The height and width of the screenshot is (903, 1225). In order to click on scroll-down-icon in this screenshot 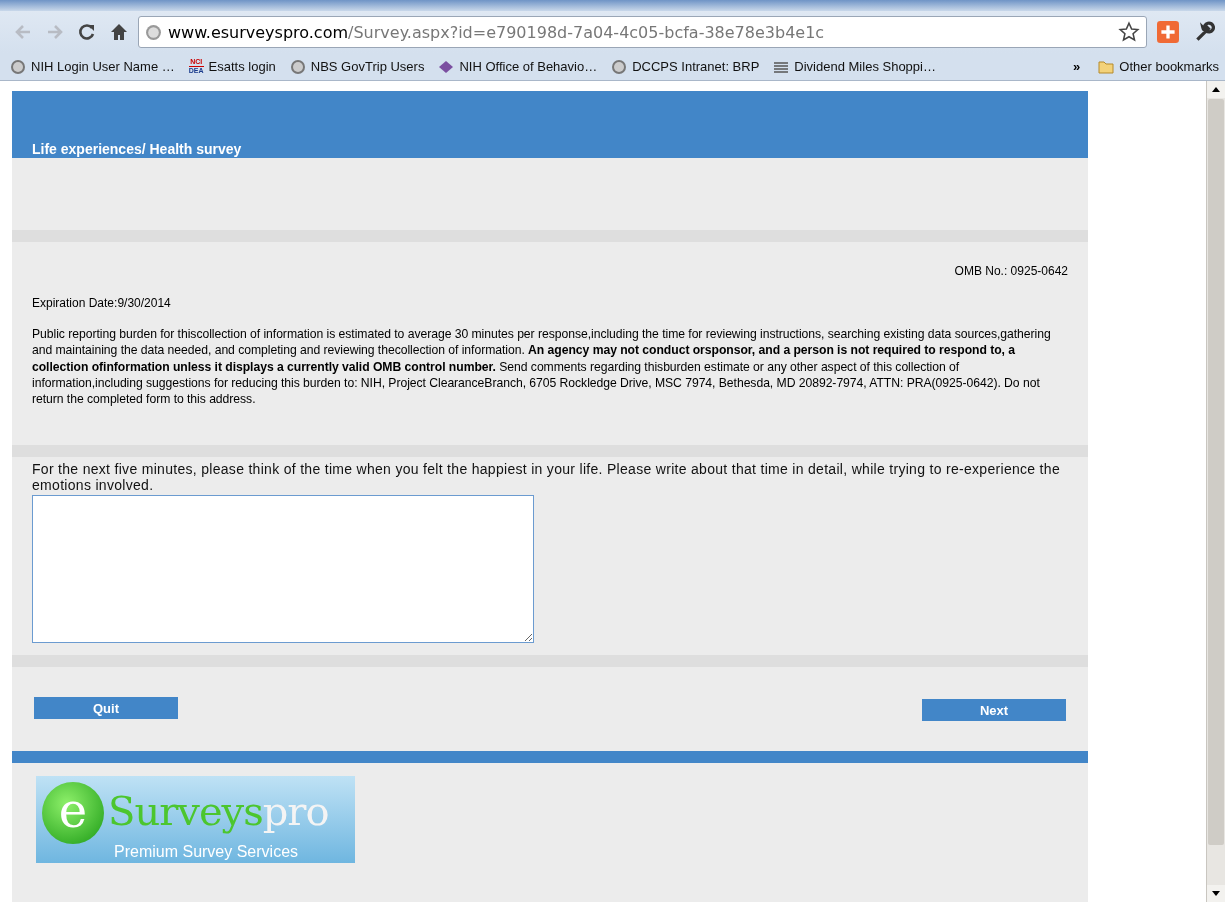, I will do `click(1216, 893)`.